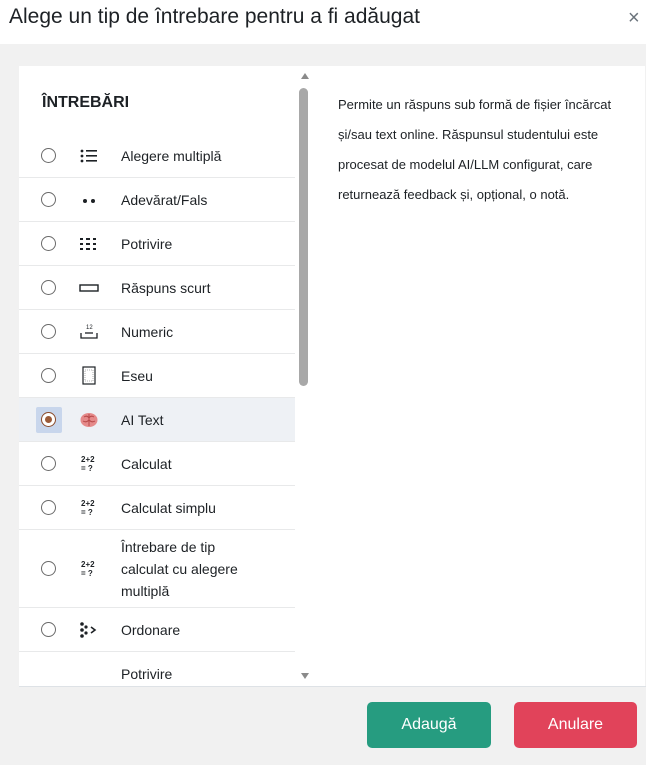  What do you see at coordinates (305, 76) in the screenshot?
I see `scroll-up-arrow-icon` at bounding box center [305, 76].